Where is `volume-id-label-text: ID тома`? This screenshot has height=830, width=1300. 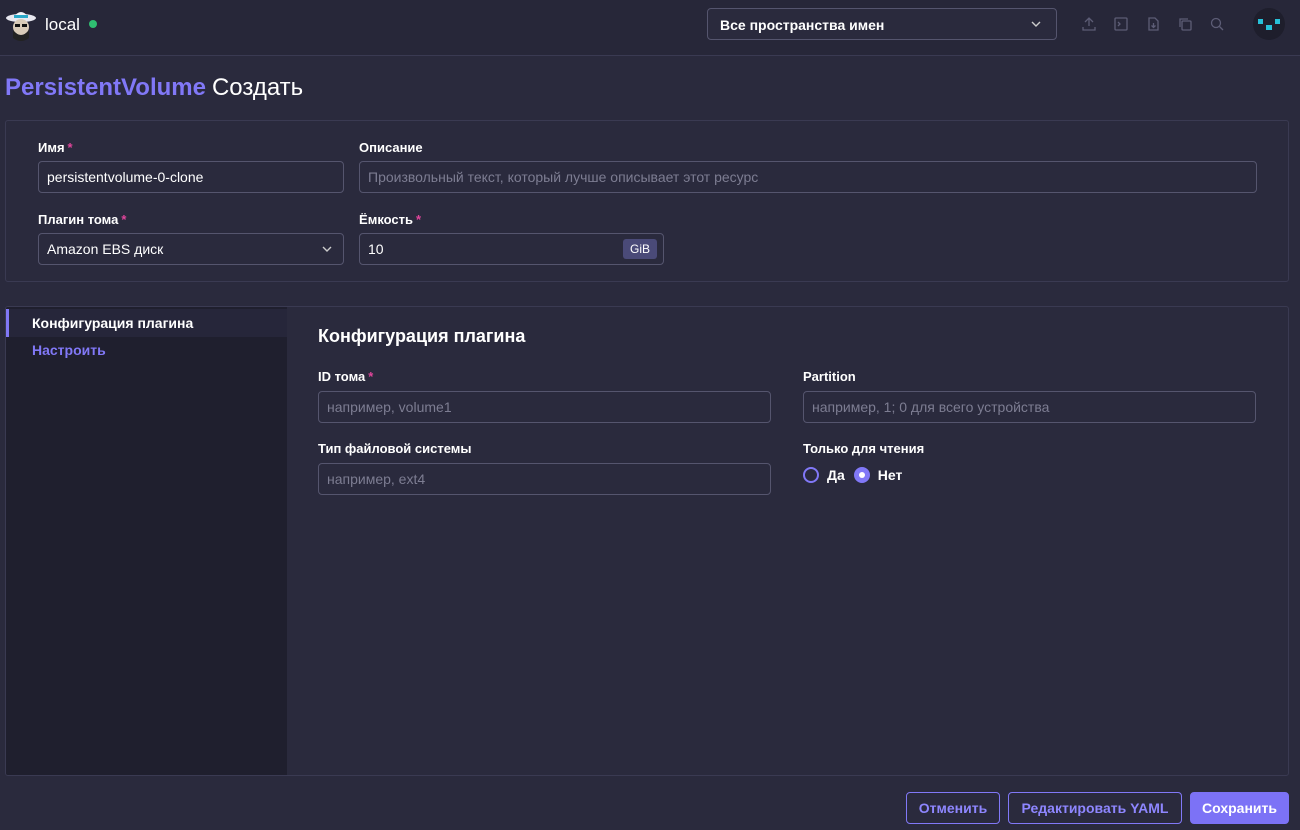
volume-id-label-text: ID тома is located at coordinates (342, 376).